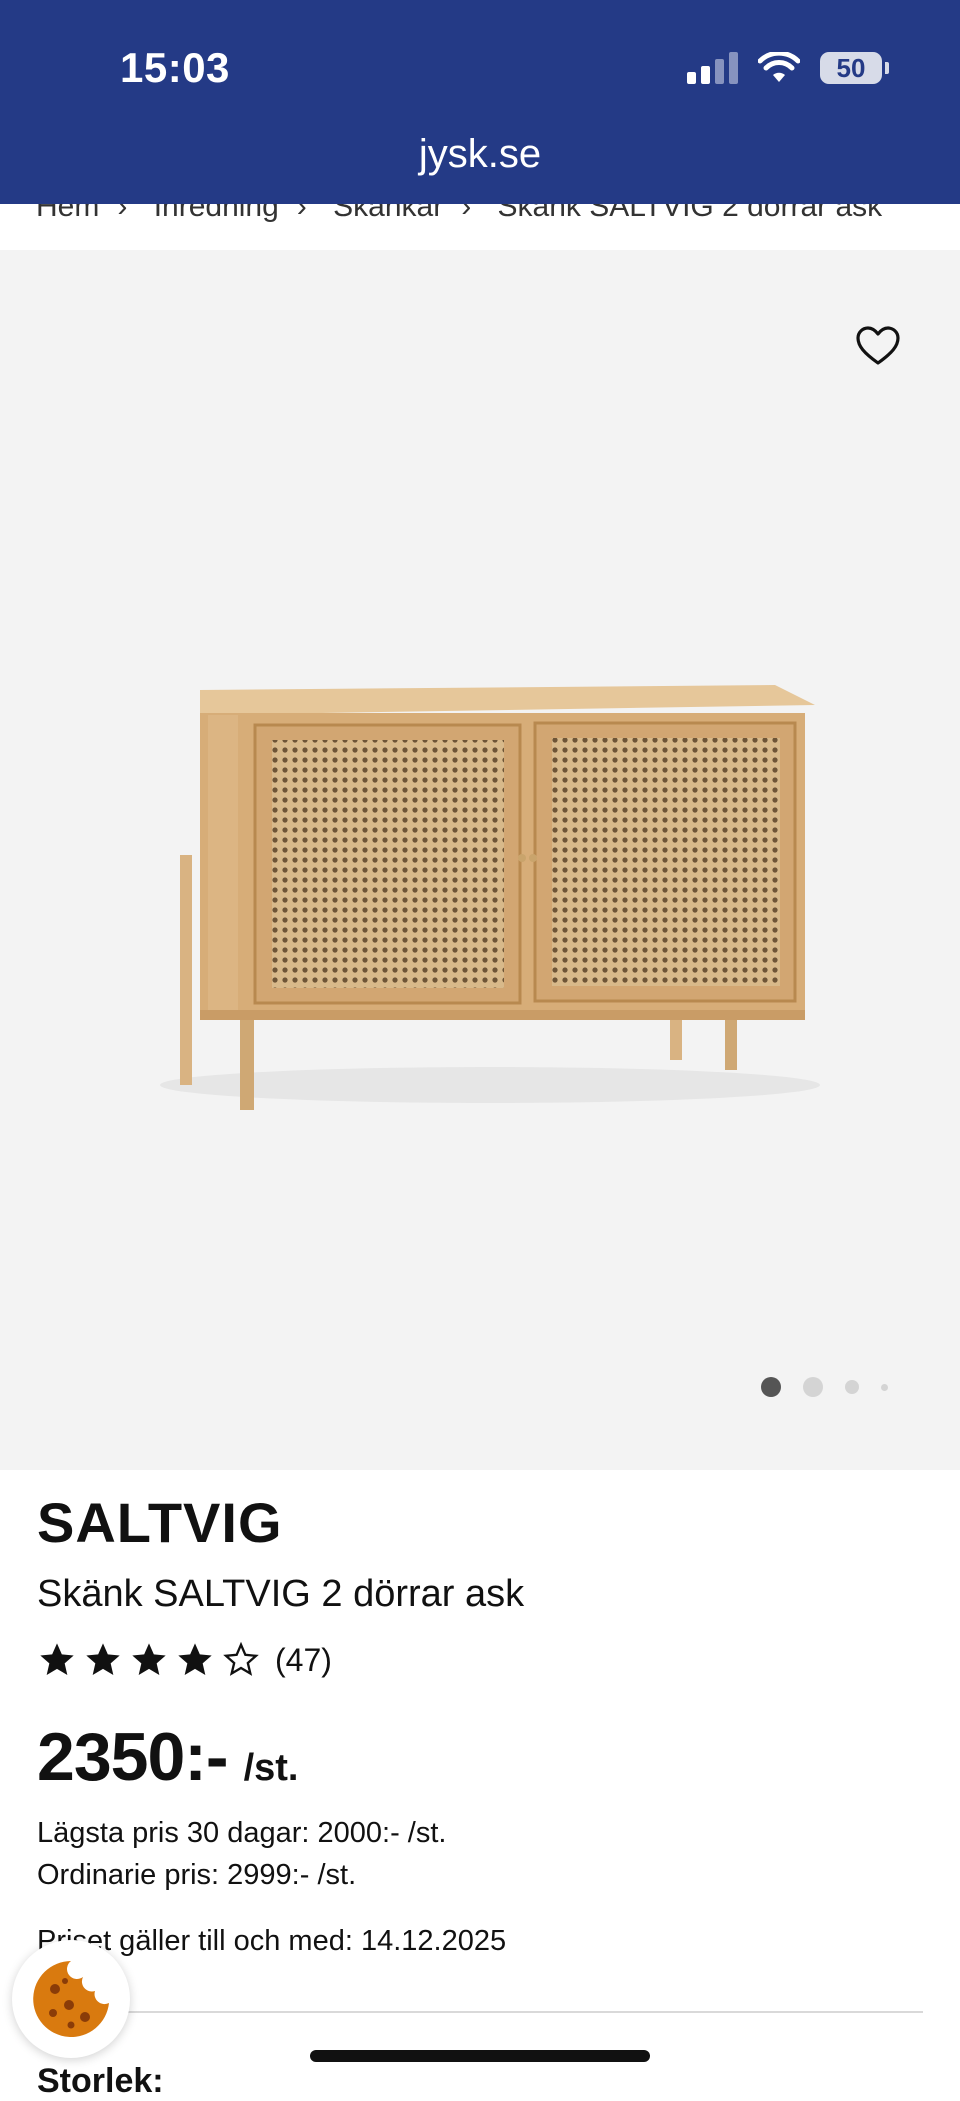  What do you see at coordinates (771, 1387) in the screenshot?
I see `gallery-dot-active` at bounding box center [771, 1387].